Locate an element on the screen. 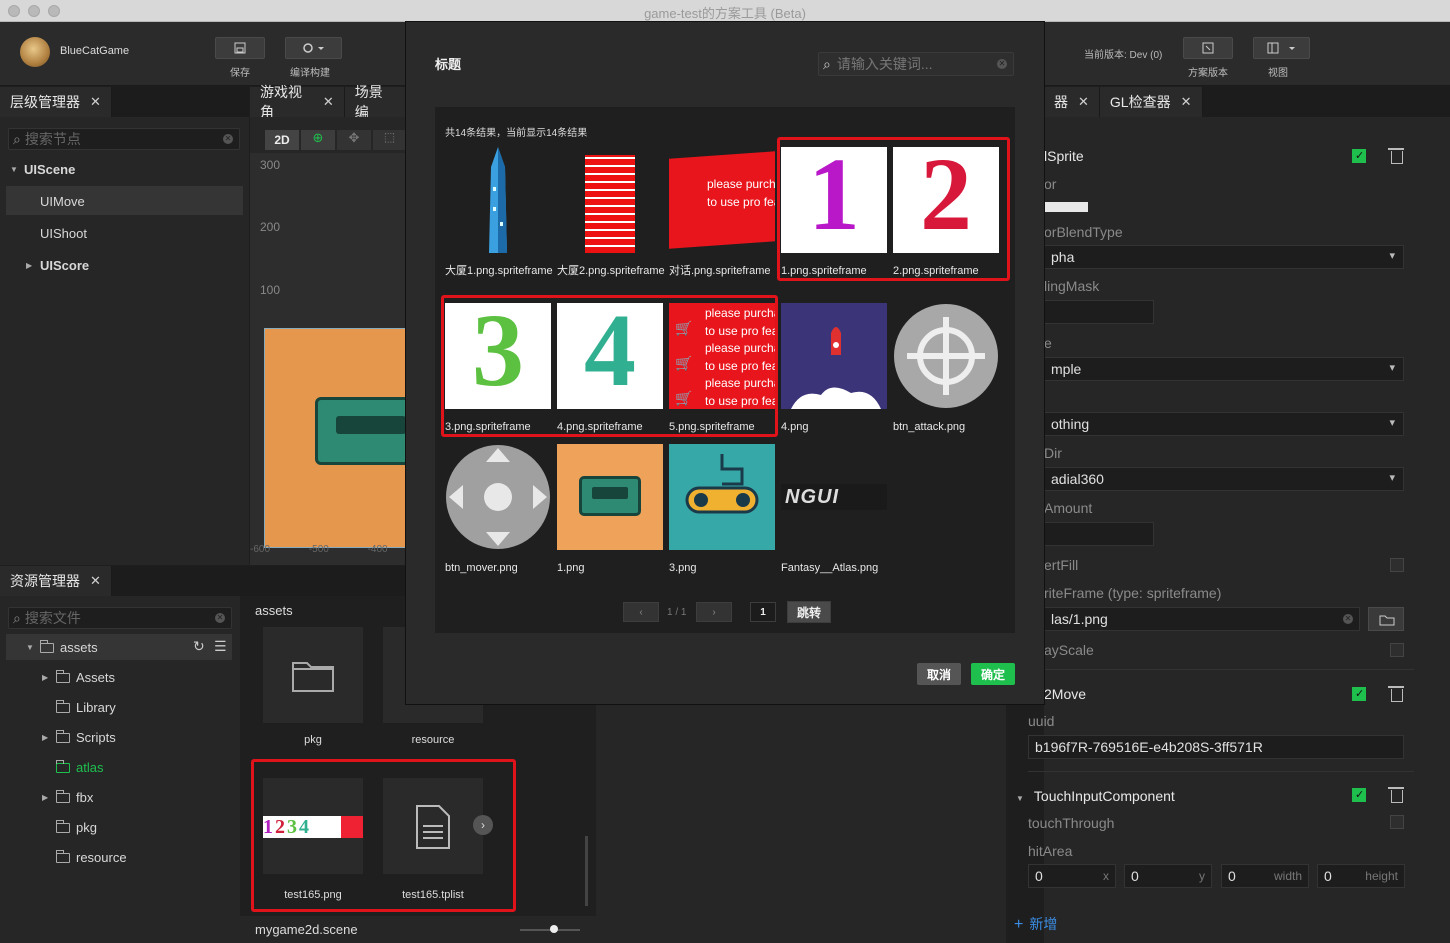 The image size is (1450, 943). tree-item-uishoot: UIShoot is located at coordinates (63, 233).